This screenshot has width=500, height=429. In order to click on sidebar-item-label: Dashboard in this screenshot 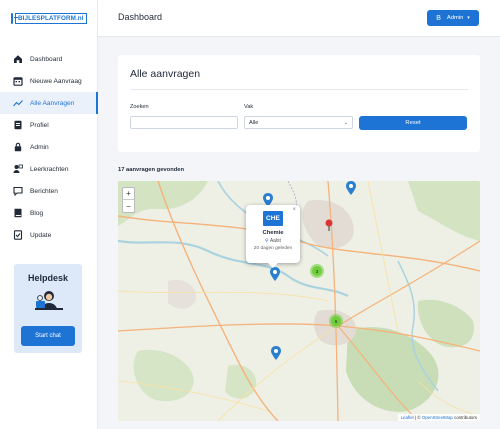, I will do `click(46, 59)`.